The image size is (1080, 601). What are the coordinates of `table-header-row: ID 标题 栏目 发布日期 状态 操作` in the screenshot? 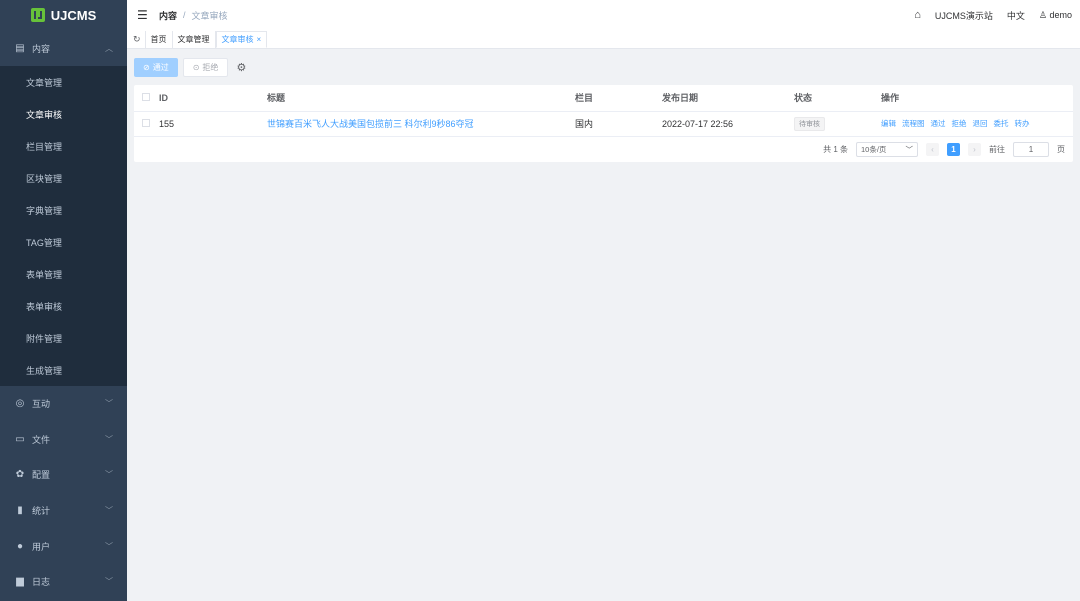 It's located at (603, 98).